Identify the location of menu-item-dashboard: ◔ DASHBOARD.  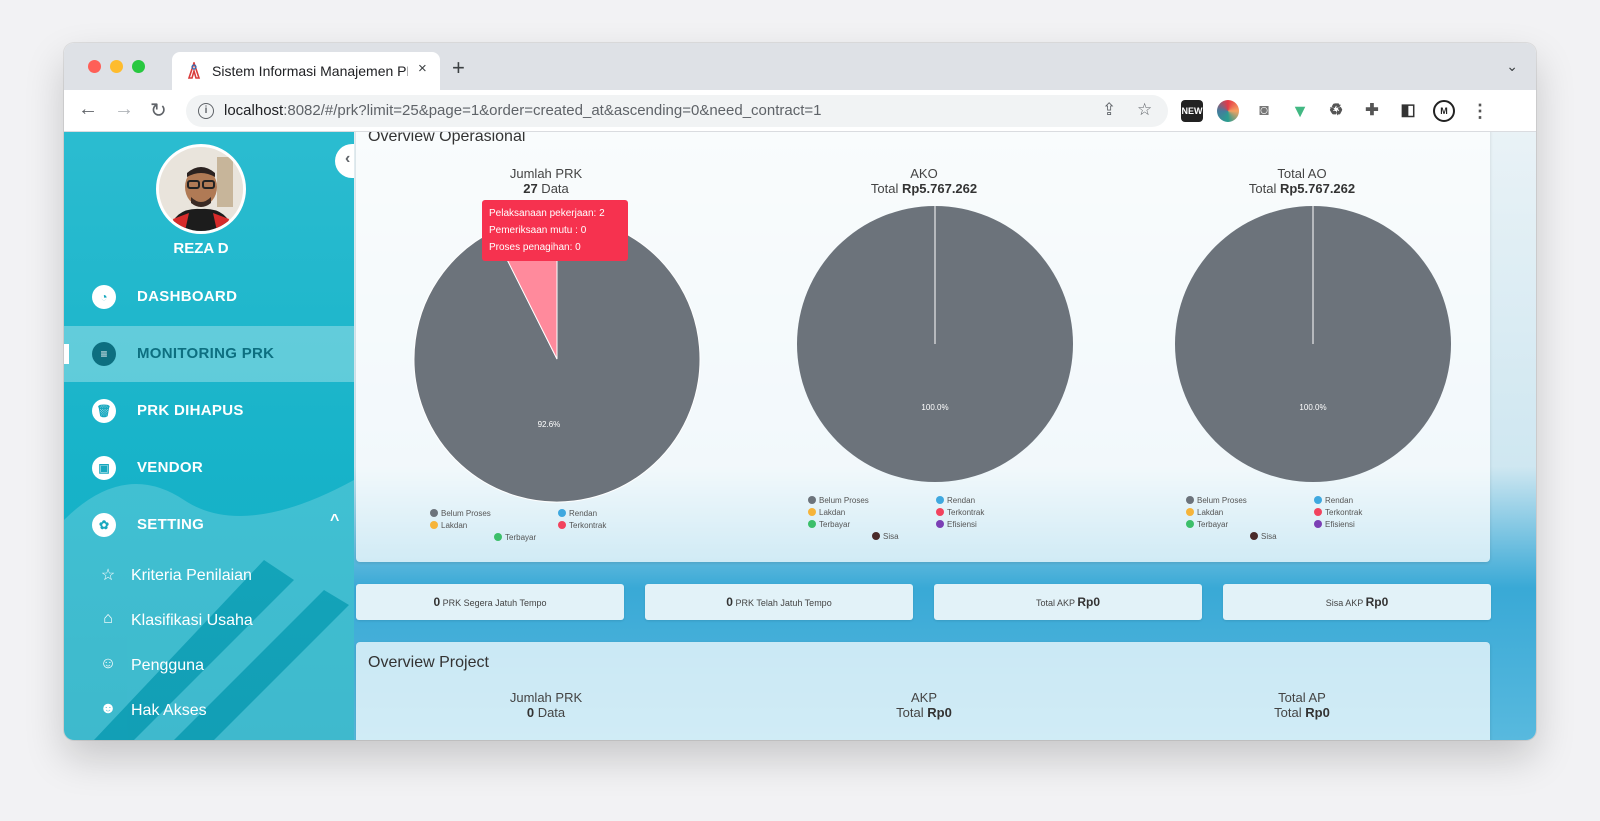
(209, 297).